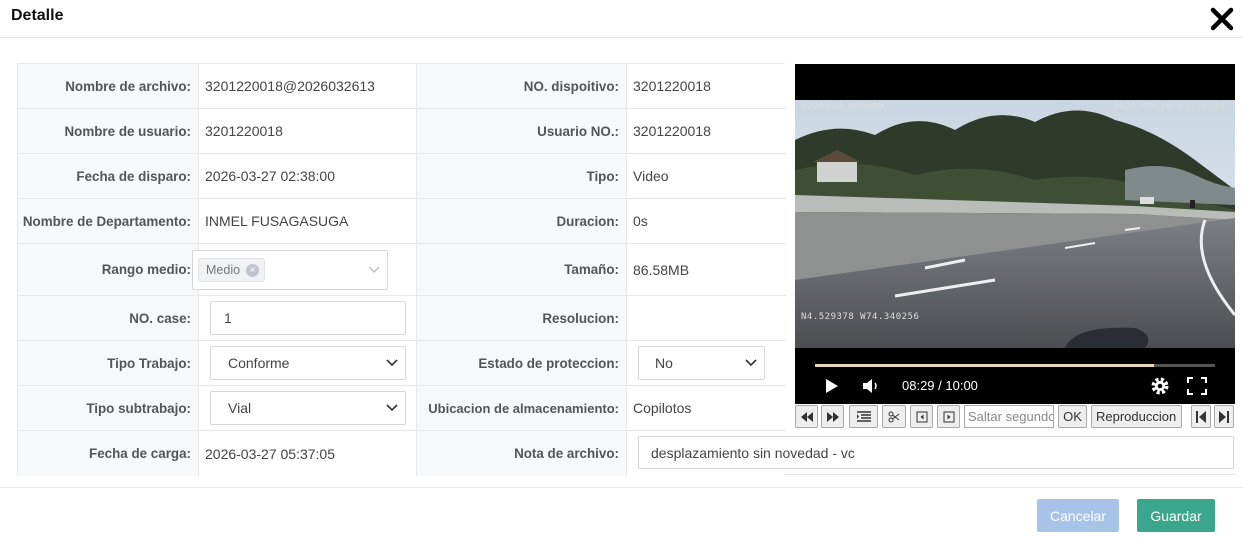 This screenshot has height=543, width=1243. What do you see at coordinates (948, 416) in the screenshot?
I see `next-frame-icon` at bounding box center [948, 416].